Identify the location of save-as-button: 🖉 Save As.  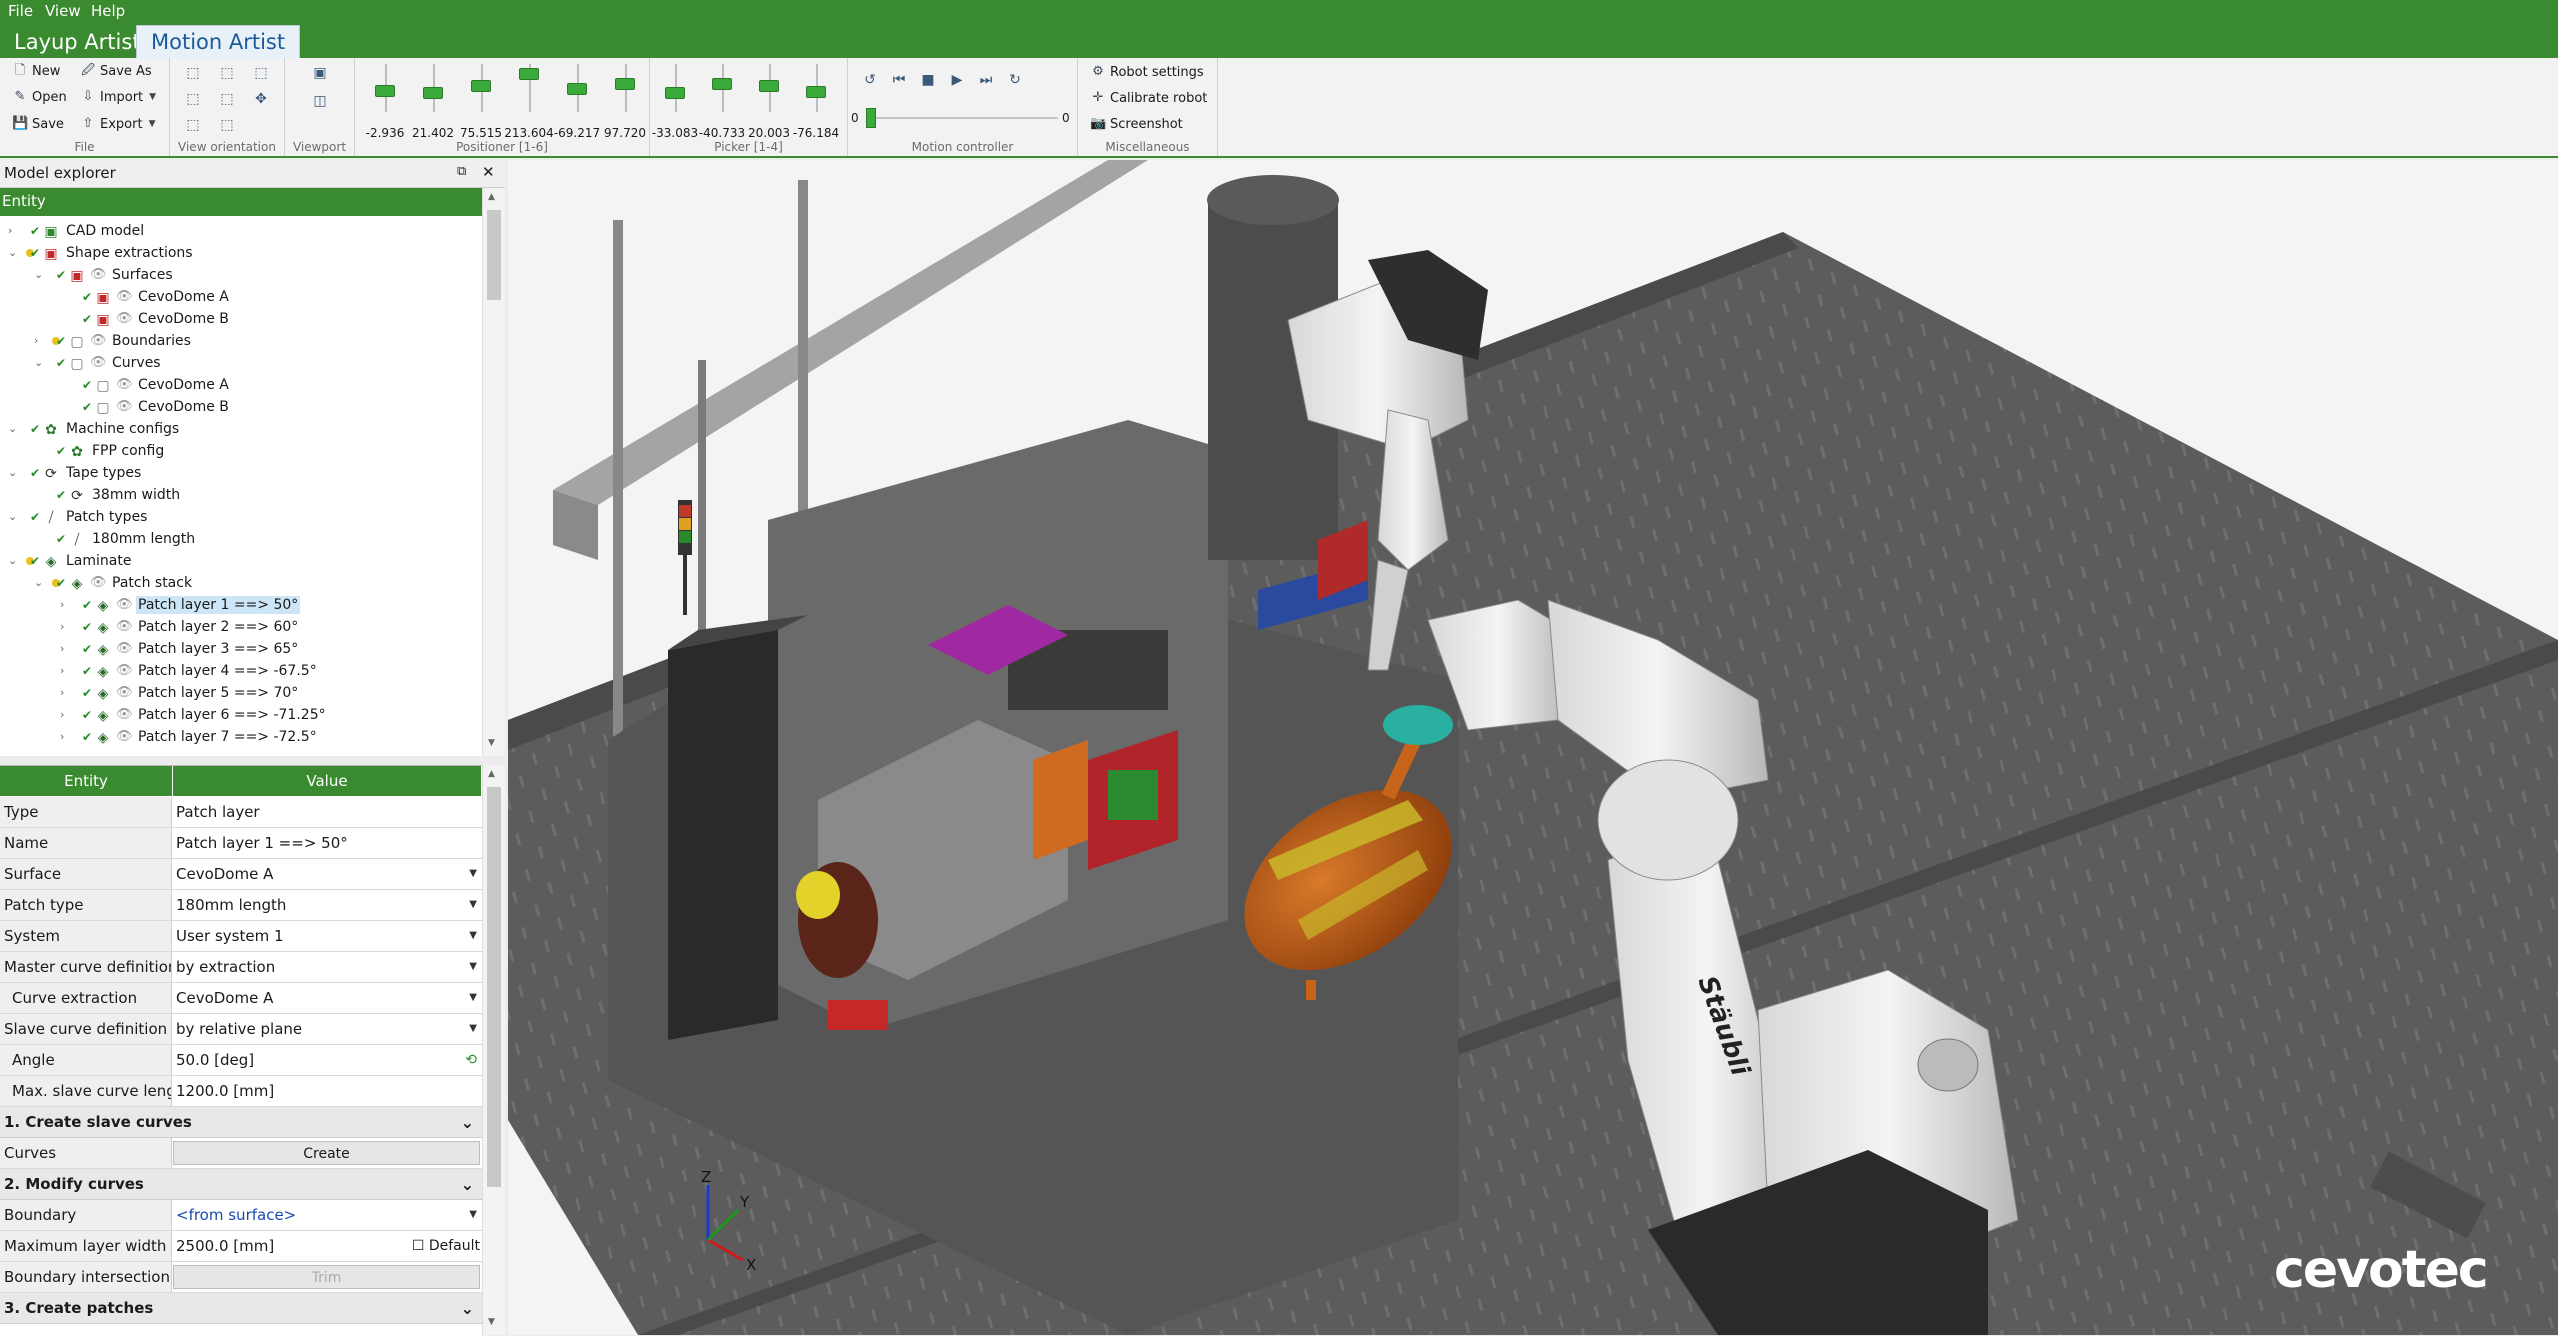
(116, 71).